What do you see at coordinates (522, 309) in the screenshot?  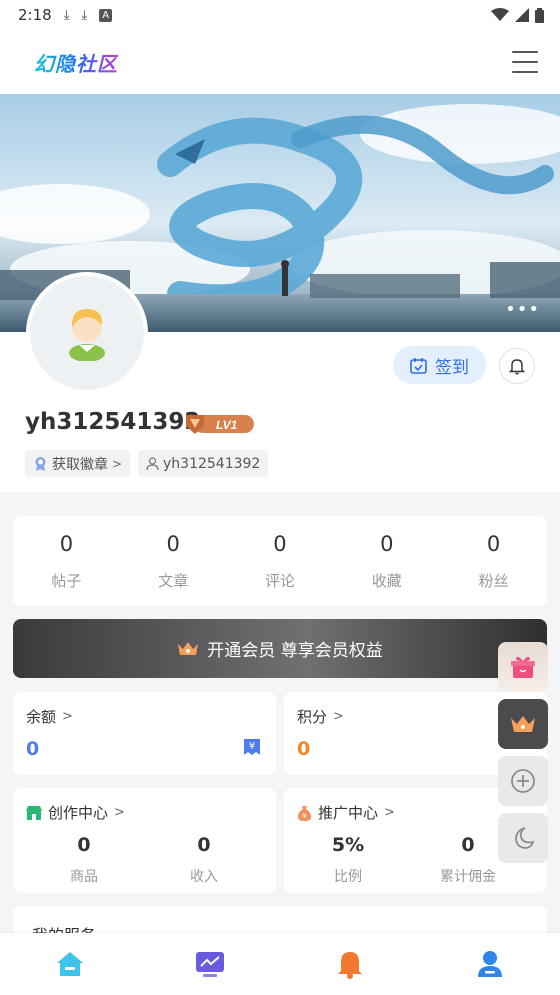 I see `banner-more-button: •••` at bounding box center [522, 309].